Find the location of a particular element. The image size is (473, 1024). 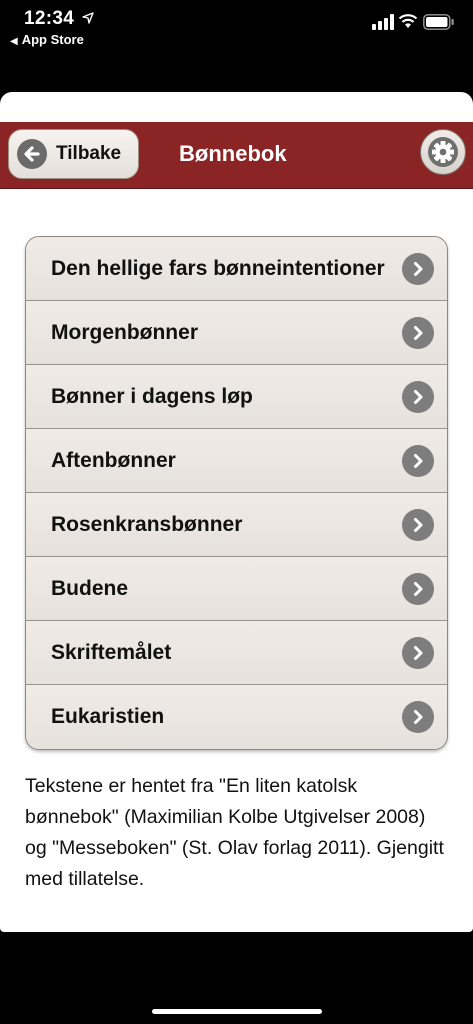

list-item-label: Morgenbønner is located at coordinates (124, 332).